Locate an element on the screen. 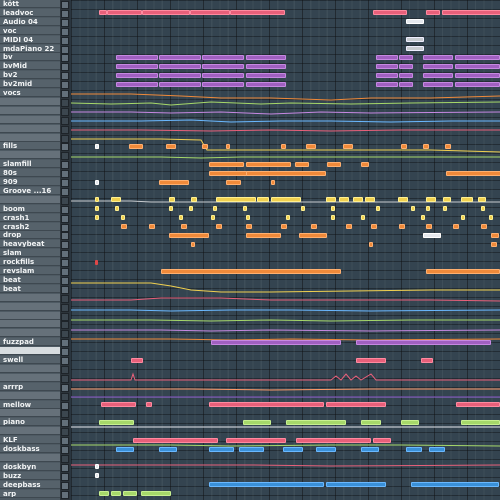 This screenshot has height=500, width=500. track-header: beat is located at coordinates (30, 288).